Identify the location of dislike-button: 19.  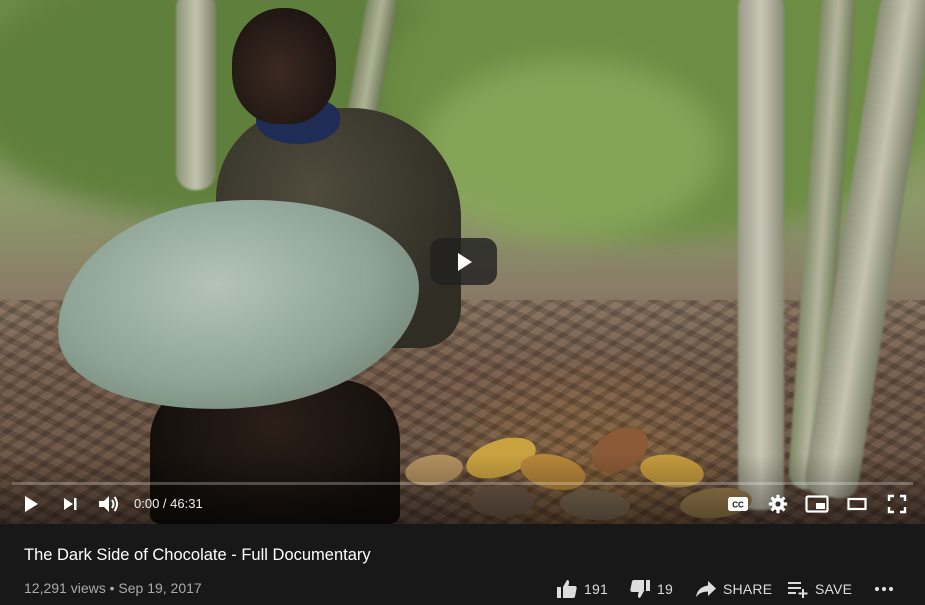
(651, 589).